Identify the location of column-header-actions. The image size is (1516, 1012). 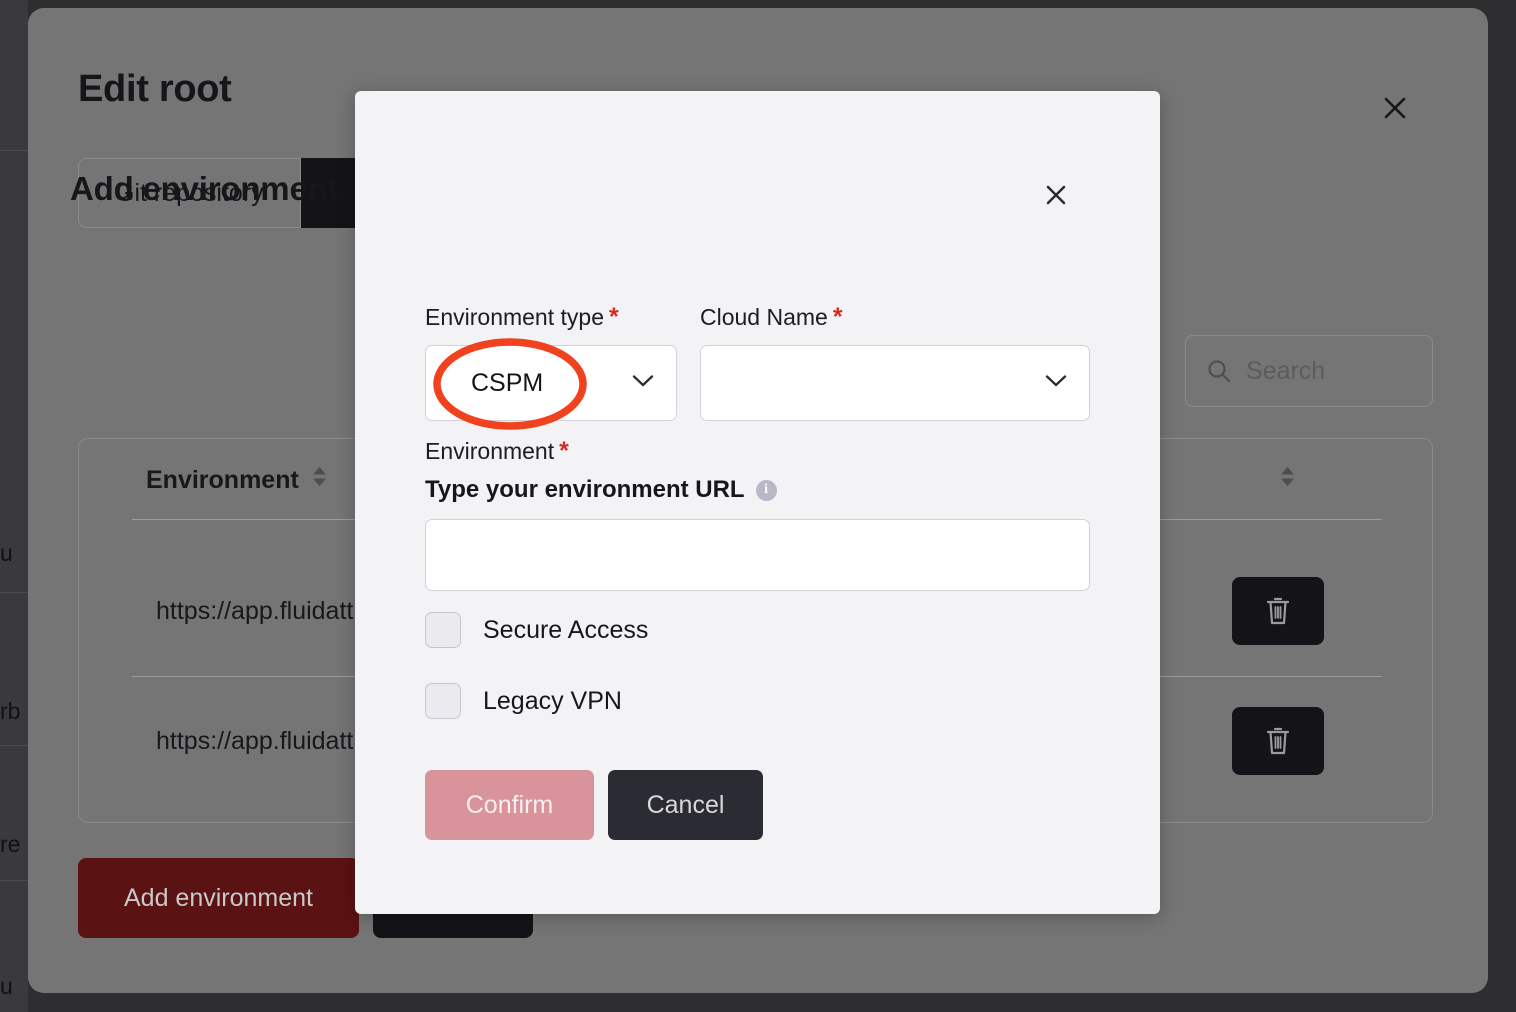
(1287, 479).